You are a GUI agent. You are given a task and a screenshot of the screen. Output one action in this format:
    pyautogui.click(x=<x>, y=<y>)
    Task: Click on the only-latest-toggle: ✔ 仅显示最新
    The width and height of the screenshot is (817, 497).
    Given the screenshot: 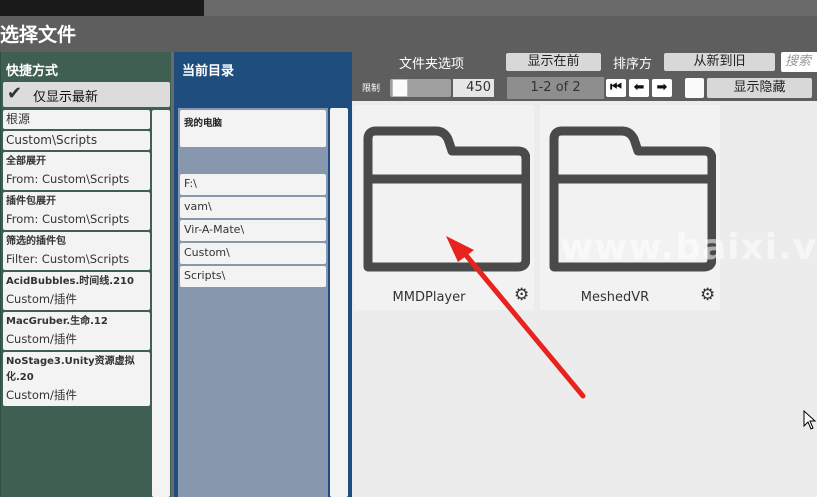 What is the action you would take?
    pyautogui.click(x=86, y=94)
    